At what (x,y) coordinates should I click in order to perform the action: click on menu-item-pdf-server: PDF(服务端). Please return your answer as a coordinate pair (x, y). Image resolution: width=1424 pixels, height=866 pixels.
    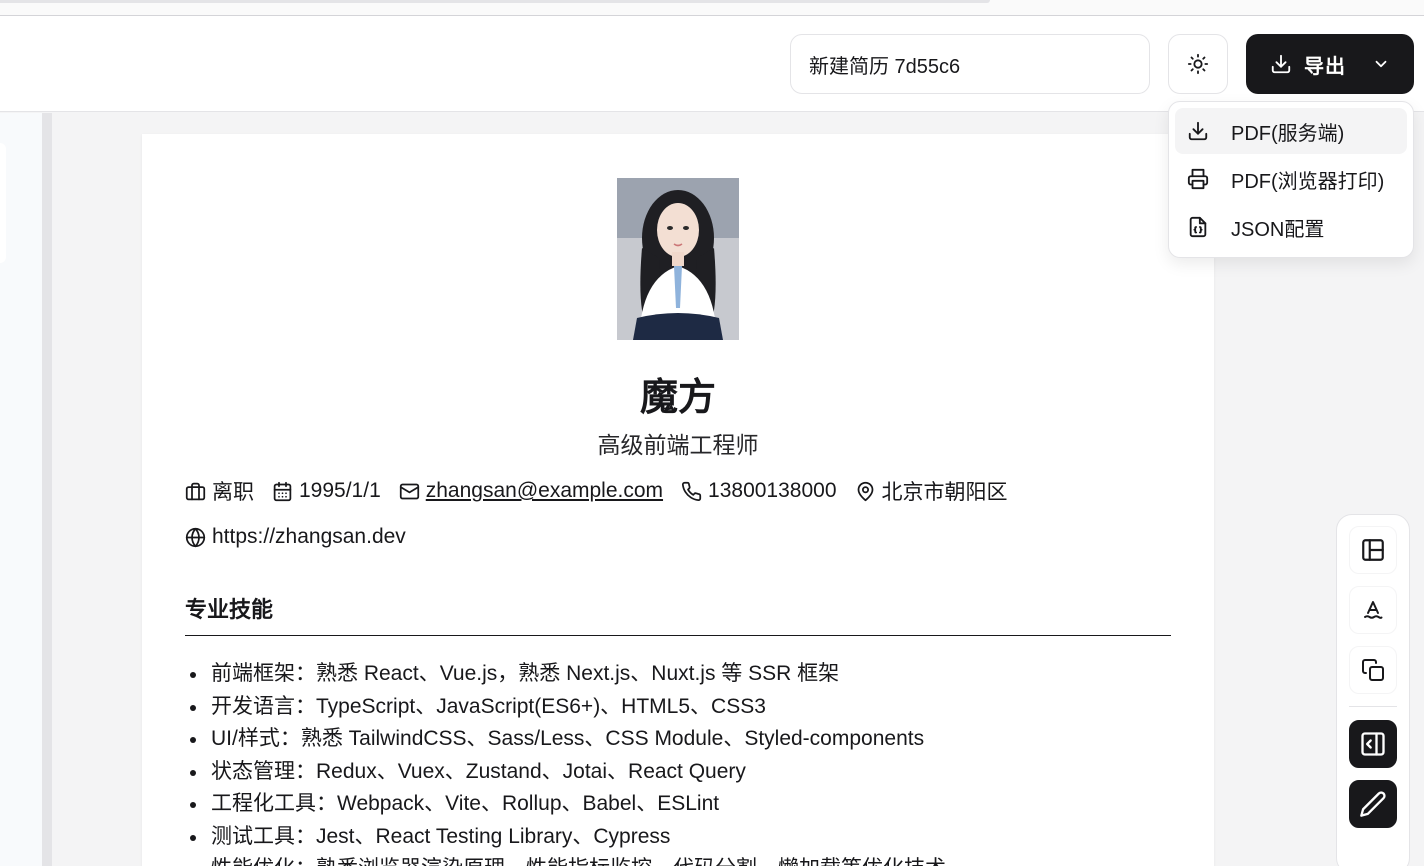
    Looking at the image, I should click on (1291, 131).